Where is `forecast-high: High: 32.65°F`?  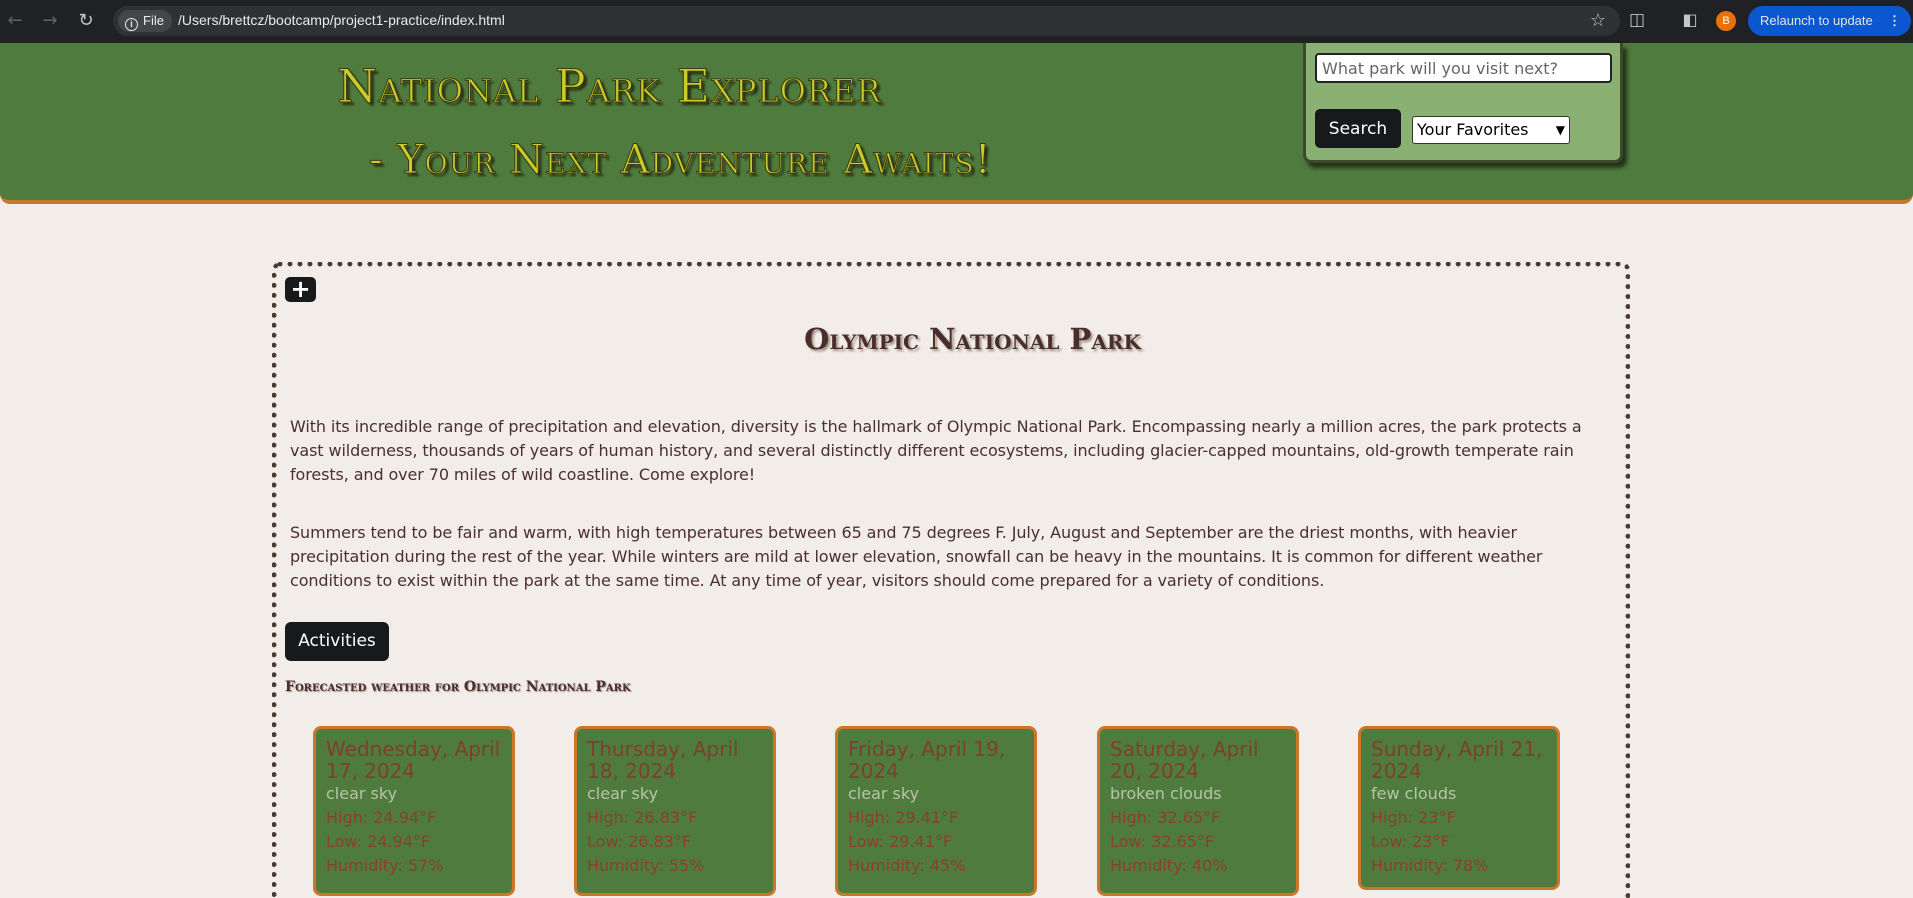
forecast-high: High: 32.65°F is located at coordinates (1165, 817).